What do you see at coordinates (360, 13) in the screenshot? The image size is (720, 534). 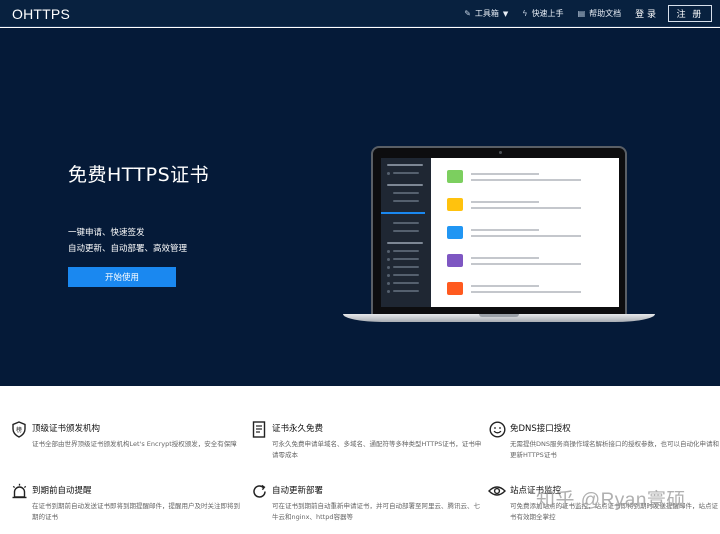 I see `top-navbar: OHTTPS ✎ 工具箱 ▼ ϟ 快速上手 ▤ 帮助文档 登 录 注 册` at bounding box center [360, 13].